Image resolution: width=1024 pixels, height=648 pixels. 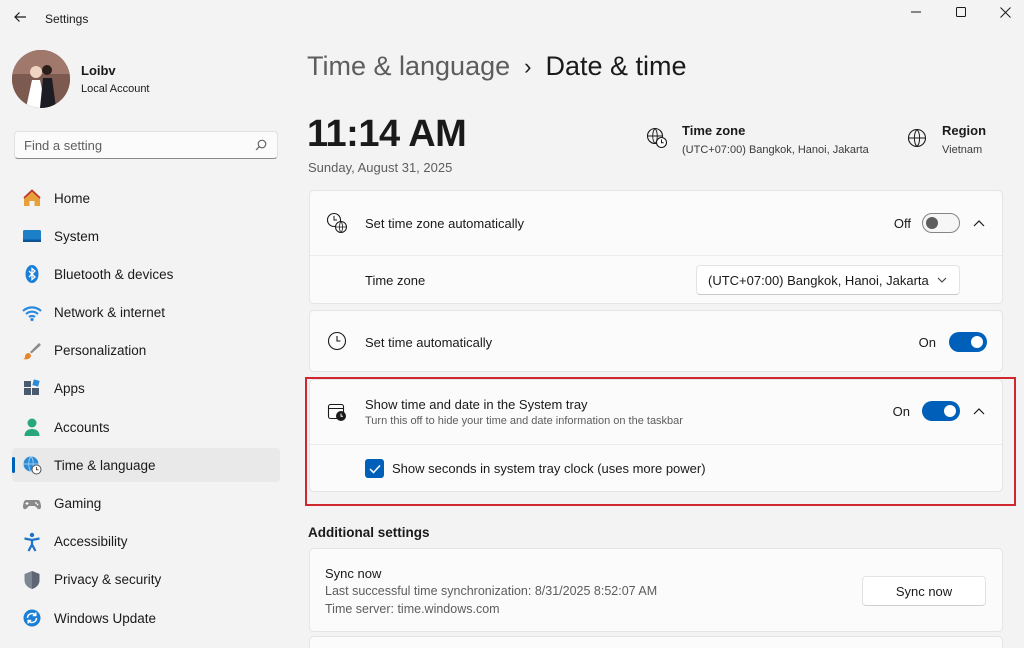 I want to click on update-icon, so click(x=32, y=618).